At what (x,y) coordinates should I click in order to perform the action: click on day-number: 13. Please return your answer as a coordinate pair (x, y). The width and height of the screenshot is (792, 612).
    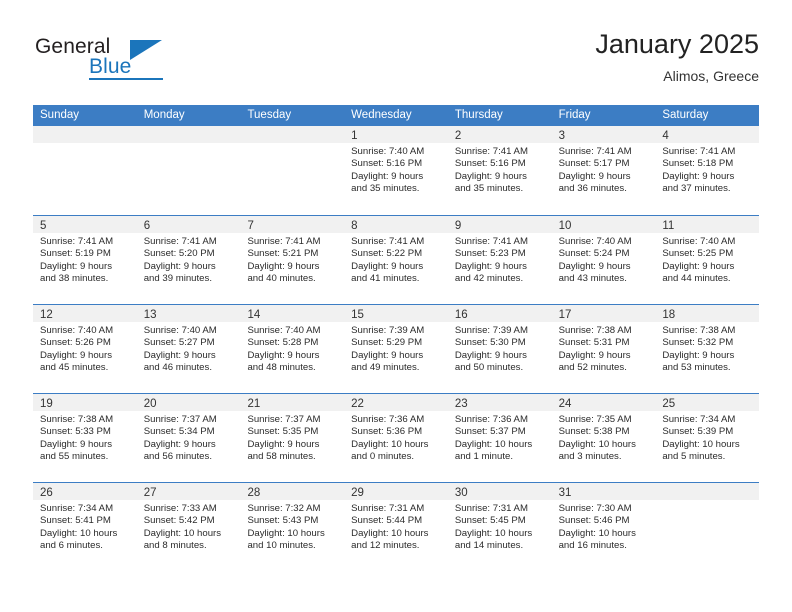
    Looking at the image, I should click on (150, 315).